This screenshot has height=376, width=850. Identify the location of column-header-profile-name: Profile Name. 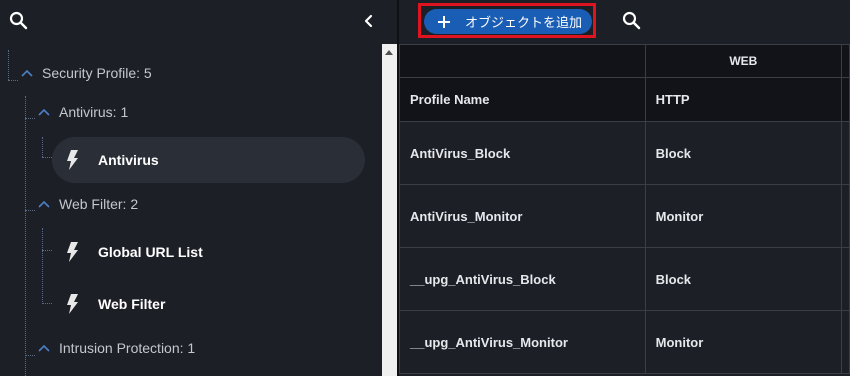
(522, 99).